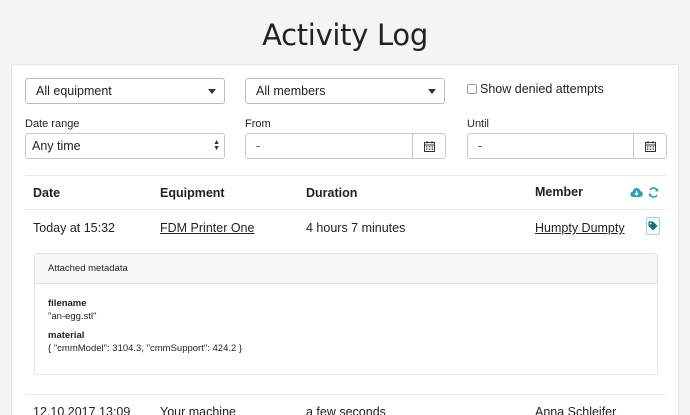 The width and height of the screenshot is (690, 415). Describe the element at coordinates (575, 410) in the screenshot. I see `row-member: Anna Schleifer` at that location.